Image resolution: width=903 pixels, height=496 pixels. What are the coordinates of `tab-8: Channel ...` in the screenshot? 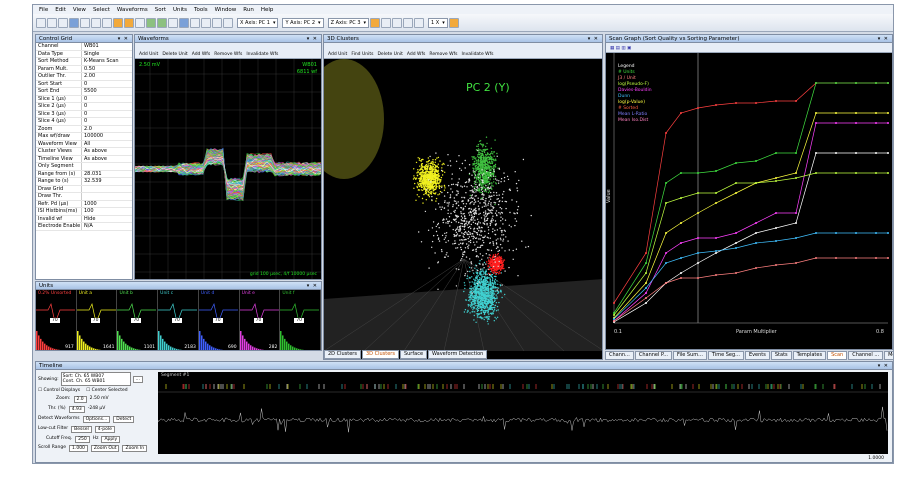 It's located at (866, 355).